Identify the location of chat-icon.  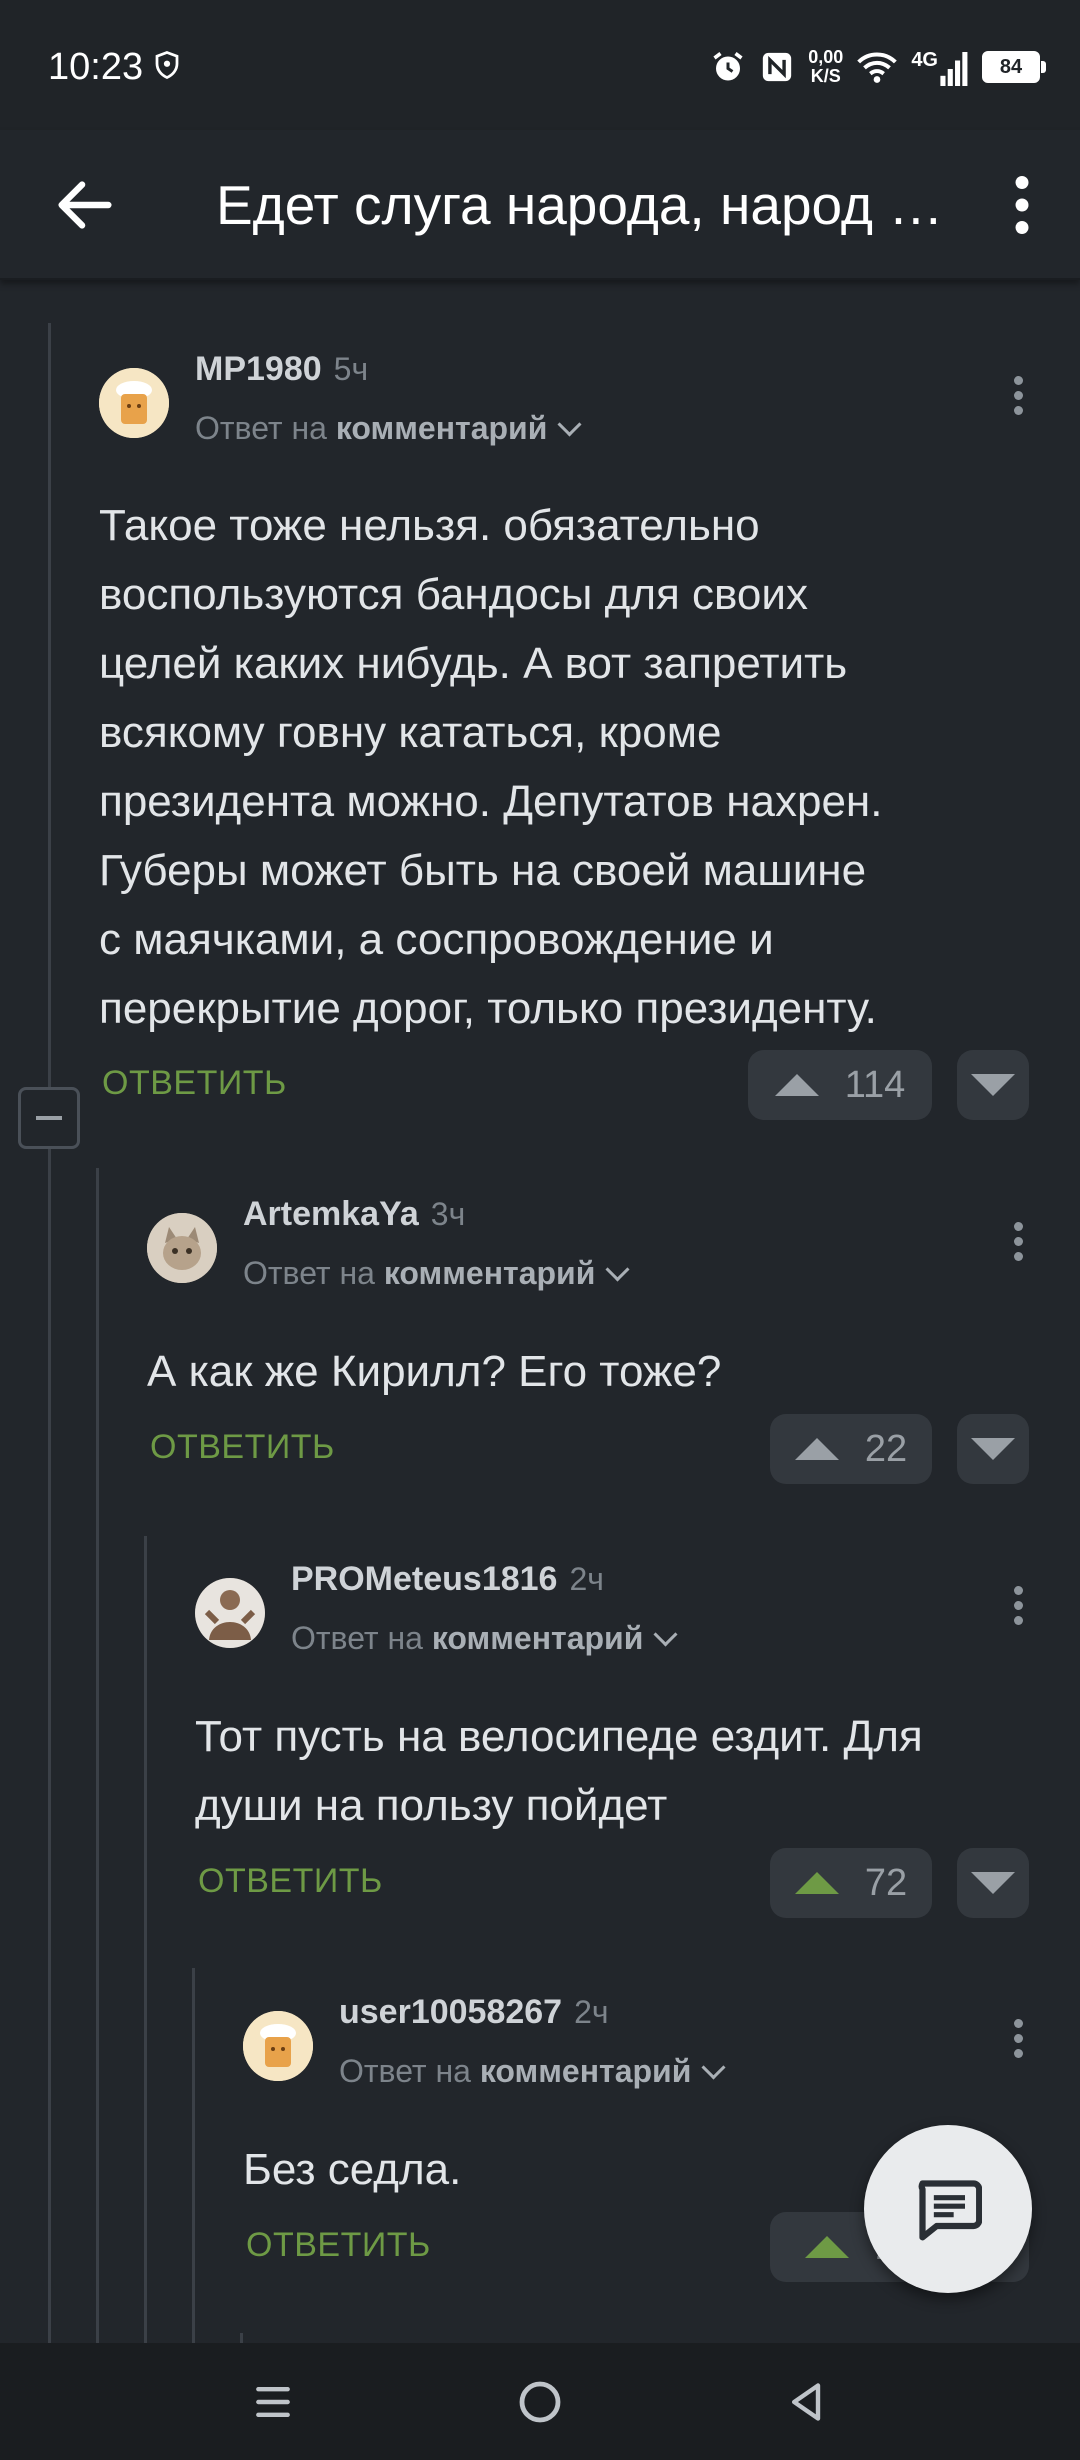
(950, 2210).